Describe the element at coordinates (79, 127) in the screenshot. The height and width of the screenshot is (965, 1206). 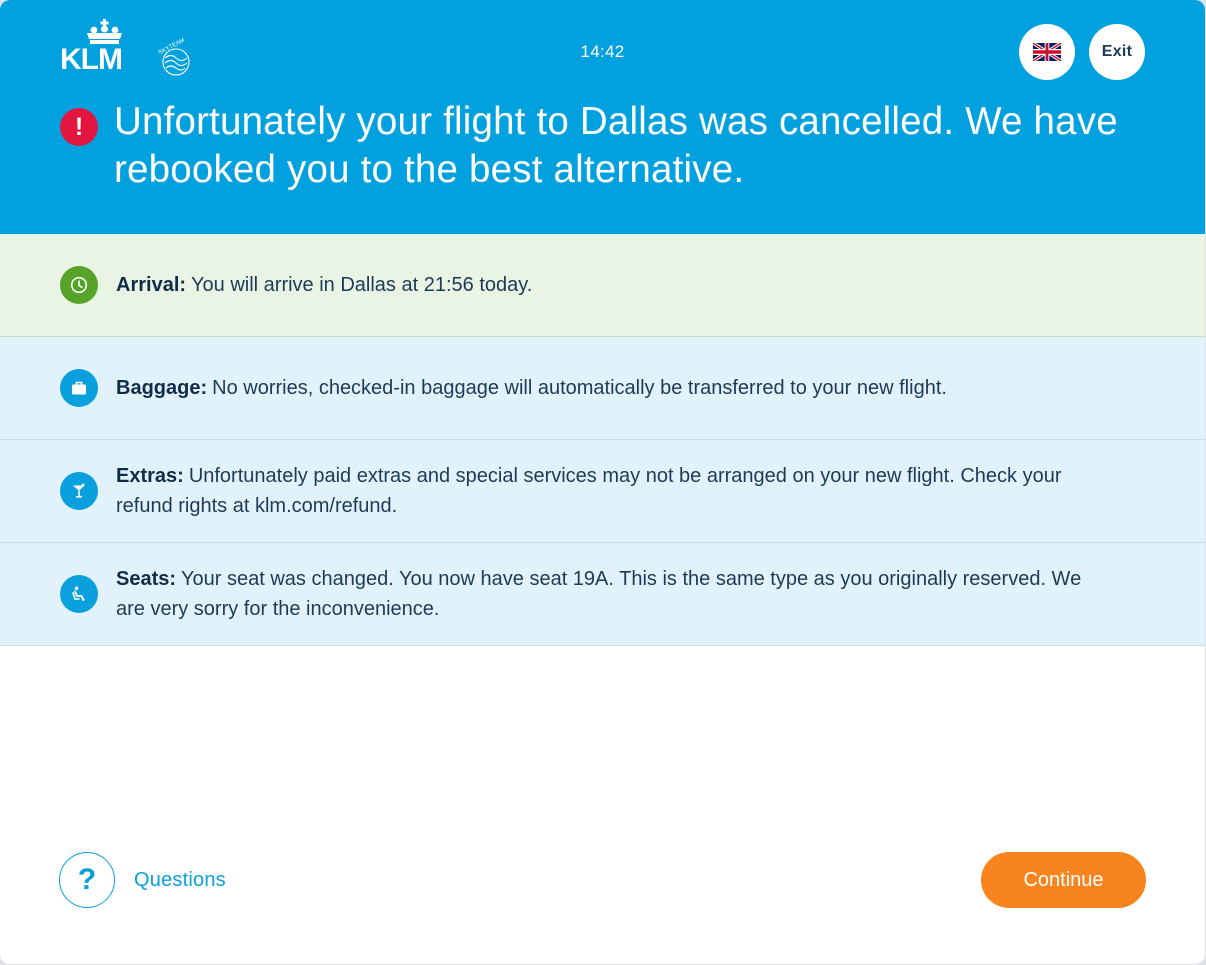
I see `exclamation-icon: !` at that location.